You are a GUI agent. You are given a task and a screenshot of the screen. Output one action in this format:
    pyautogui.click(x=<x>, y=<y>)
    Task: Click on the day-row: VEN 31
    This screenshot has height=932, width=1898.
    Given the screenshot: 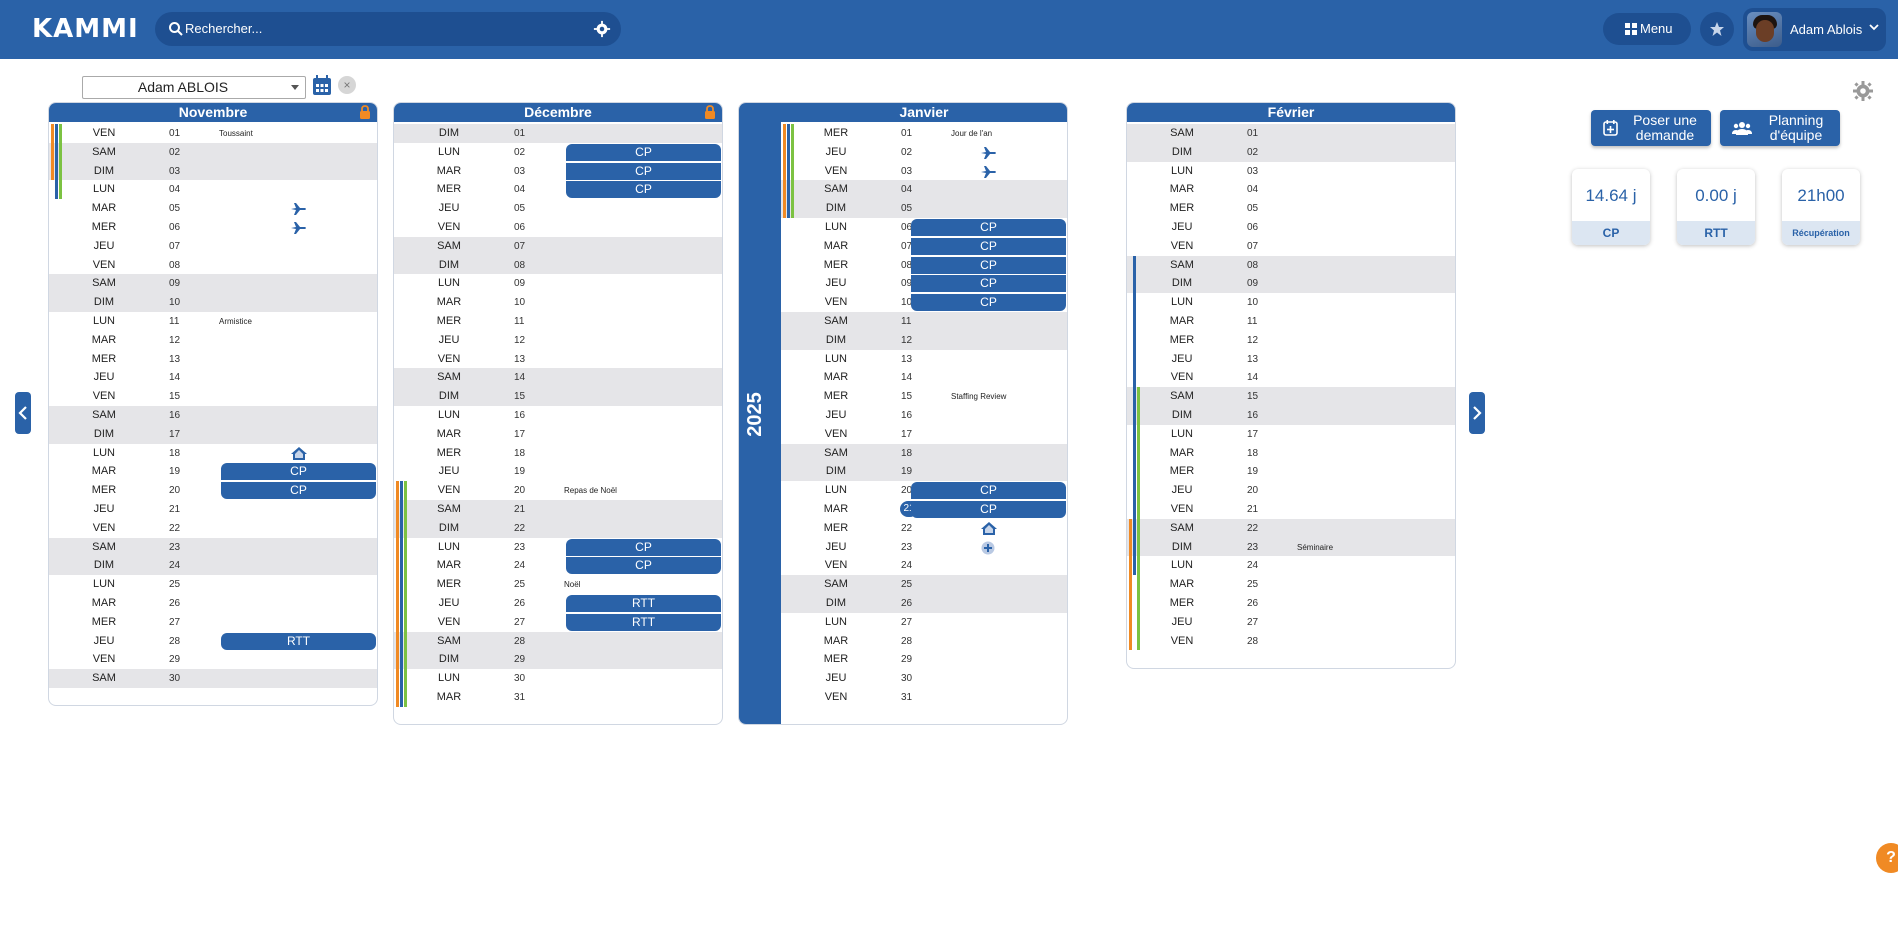 What is the action you would take?
    pyautogui.click(x=924, y=697)
    